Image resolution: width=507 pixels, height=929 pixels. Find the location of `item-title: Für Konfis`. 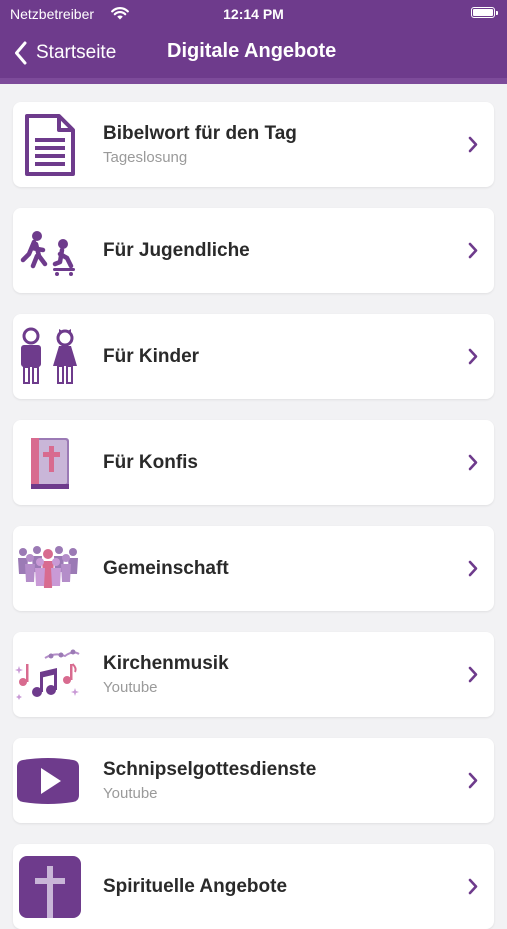

item-title: Für Konfis is located at coordinates (150, 462).